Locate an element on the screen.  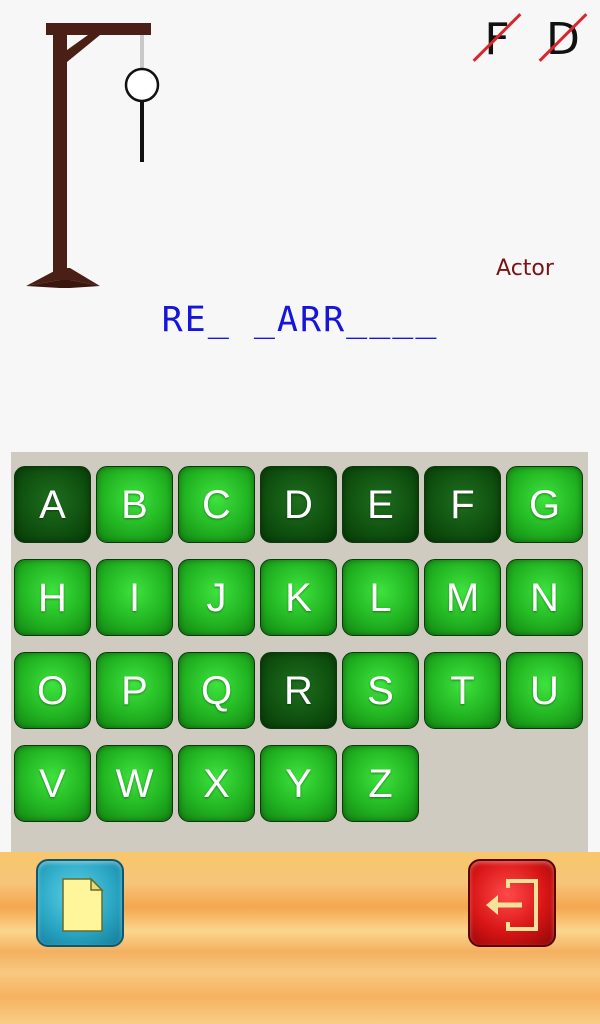
key-l: L is located at coordinates (380, 597).